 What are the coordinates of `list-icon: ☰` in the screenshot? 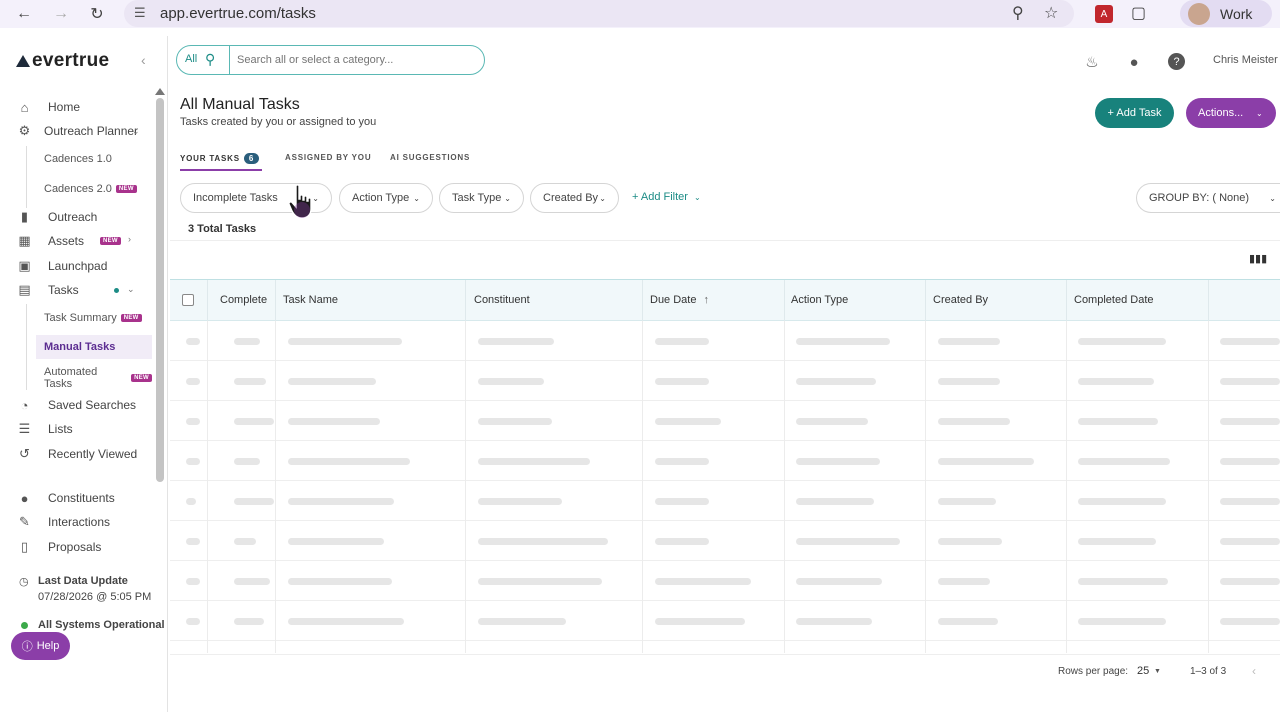 It's located at (24, 428).